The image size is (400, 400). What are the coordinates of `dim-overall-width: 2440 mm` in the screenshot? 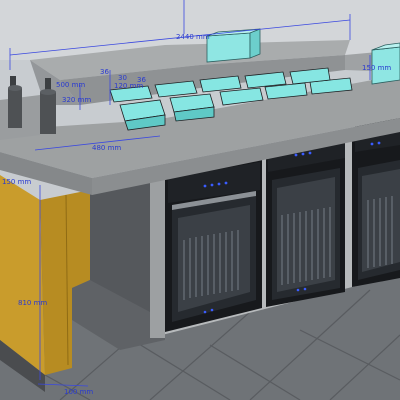 It's located at (193, 37).